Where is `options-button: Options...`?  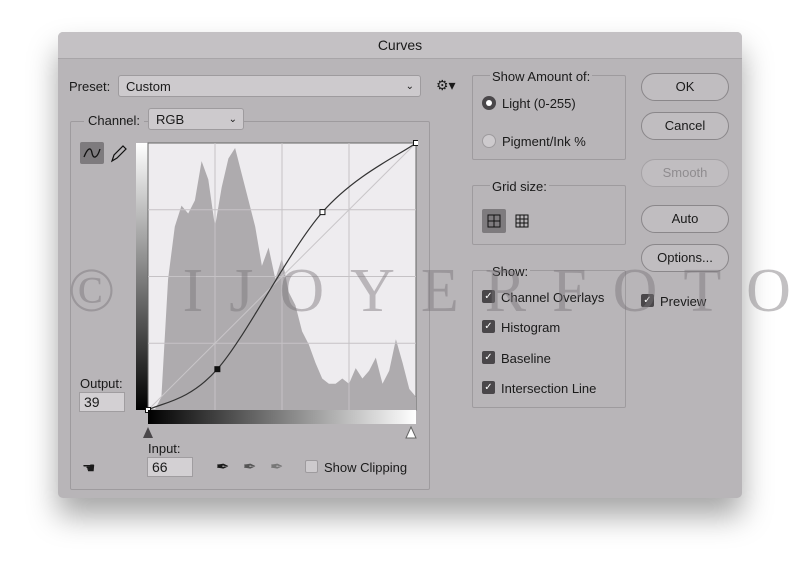 options-button: Options... is located at coordinates (685, 258).